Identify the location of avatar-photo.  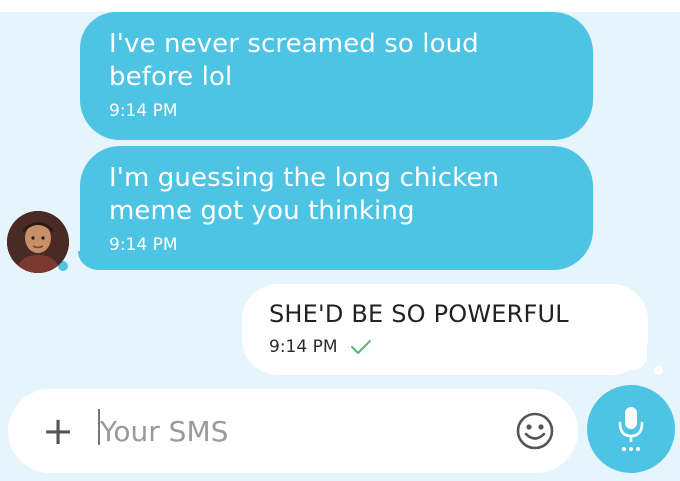
(38, 242).